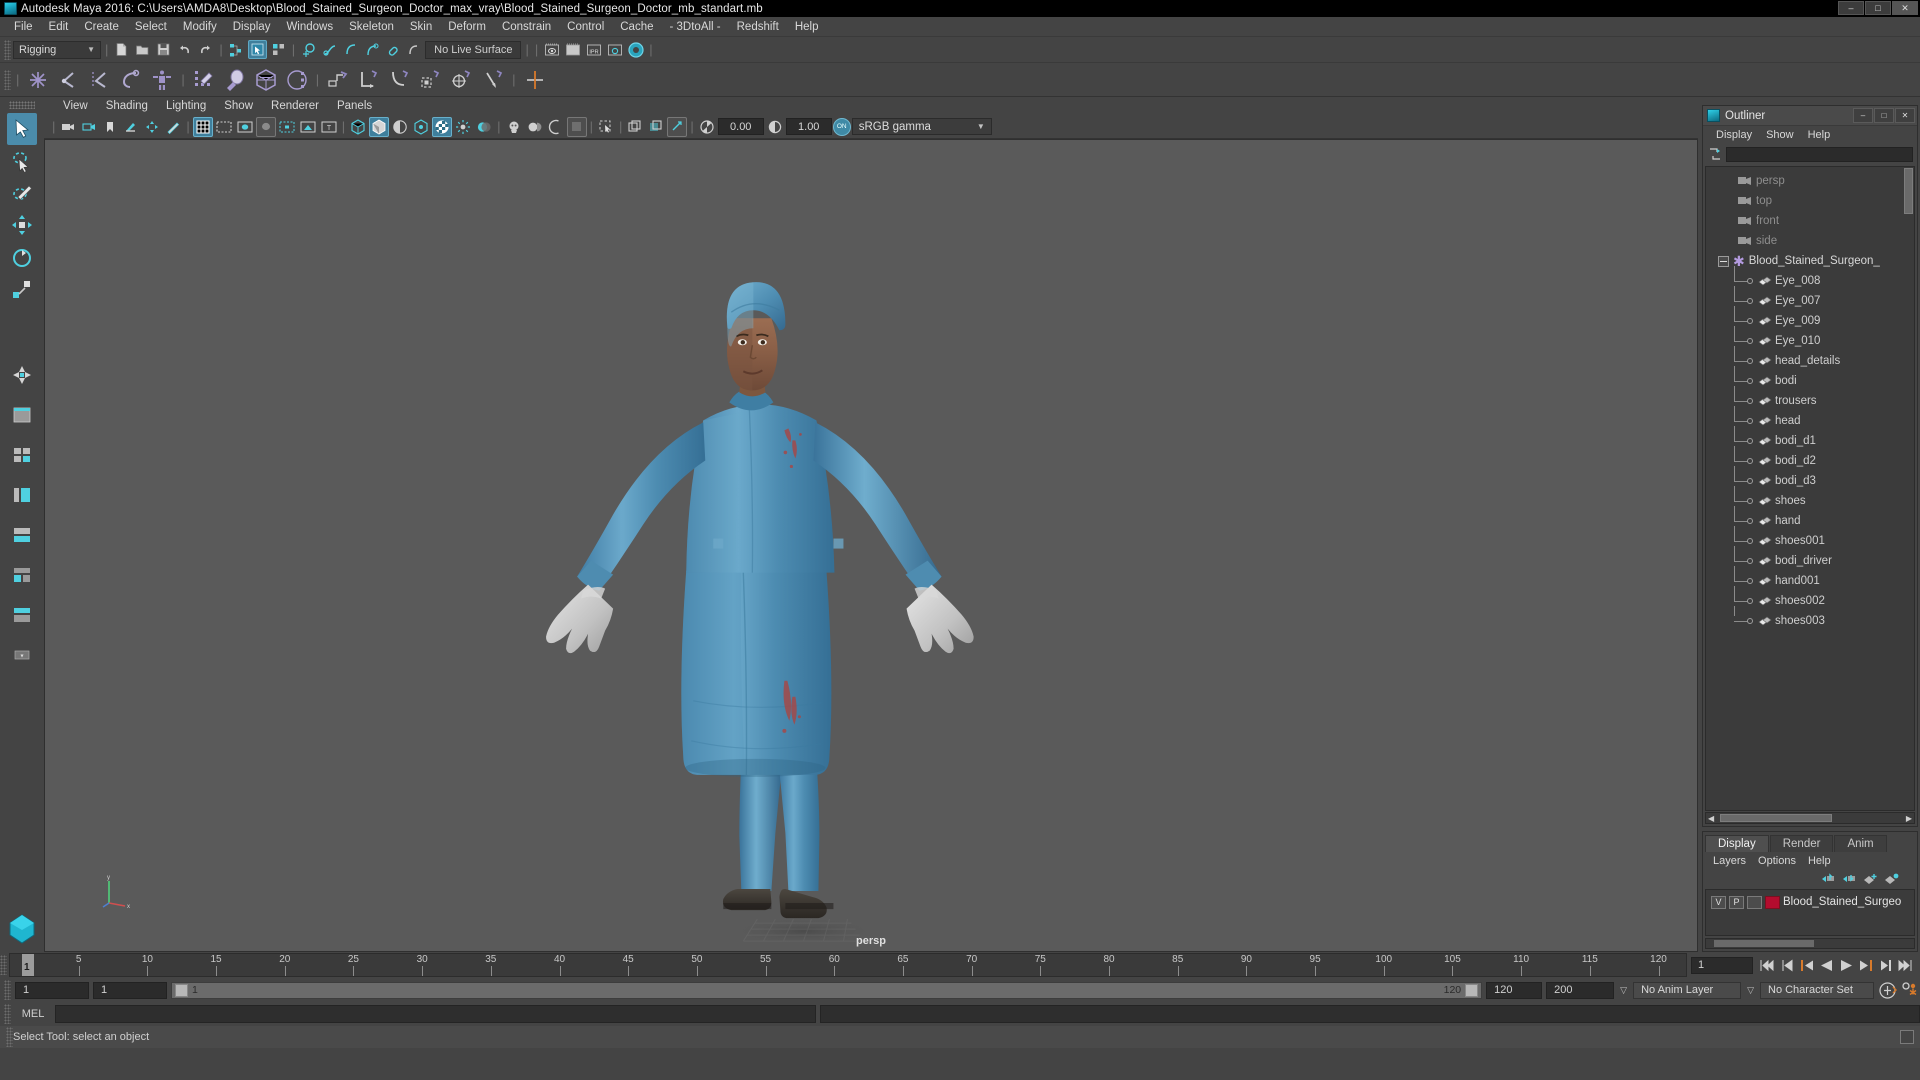  I want to click on viewport-menu-lighting: Lighting, so click(186, 106).